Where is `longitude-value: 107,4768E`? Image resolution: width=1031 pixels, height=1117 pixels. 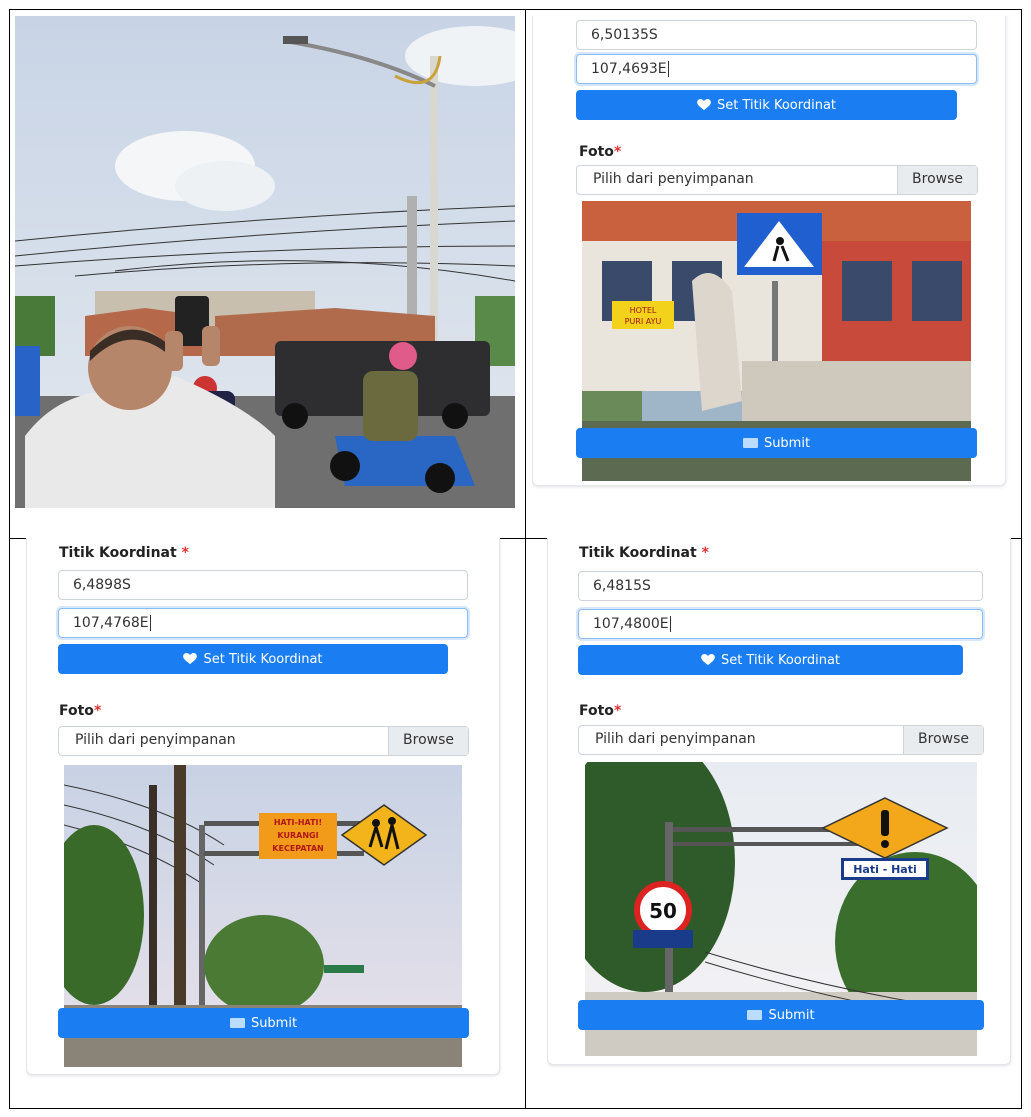 longitude-value: 107,4768E is located at coordinates (111, 623).